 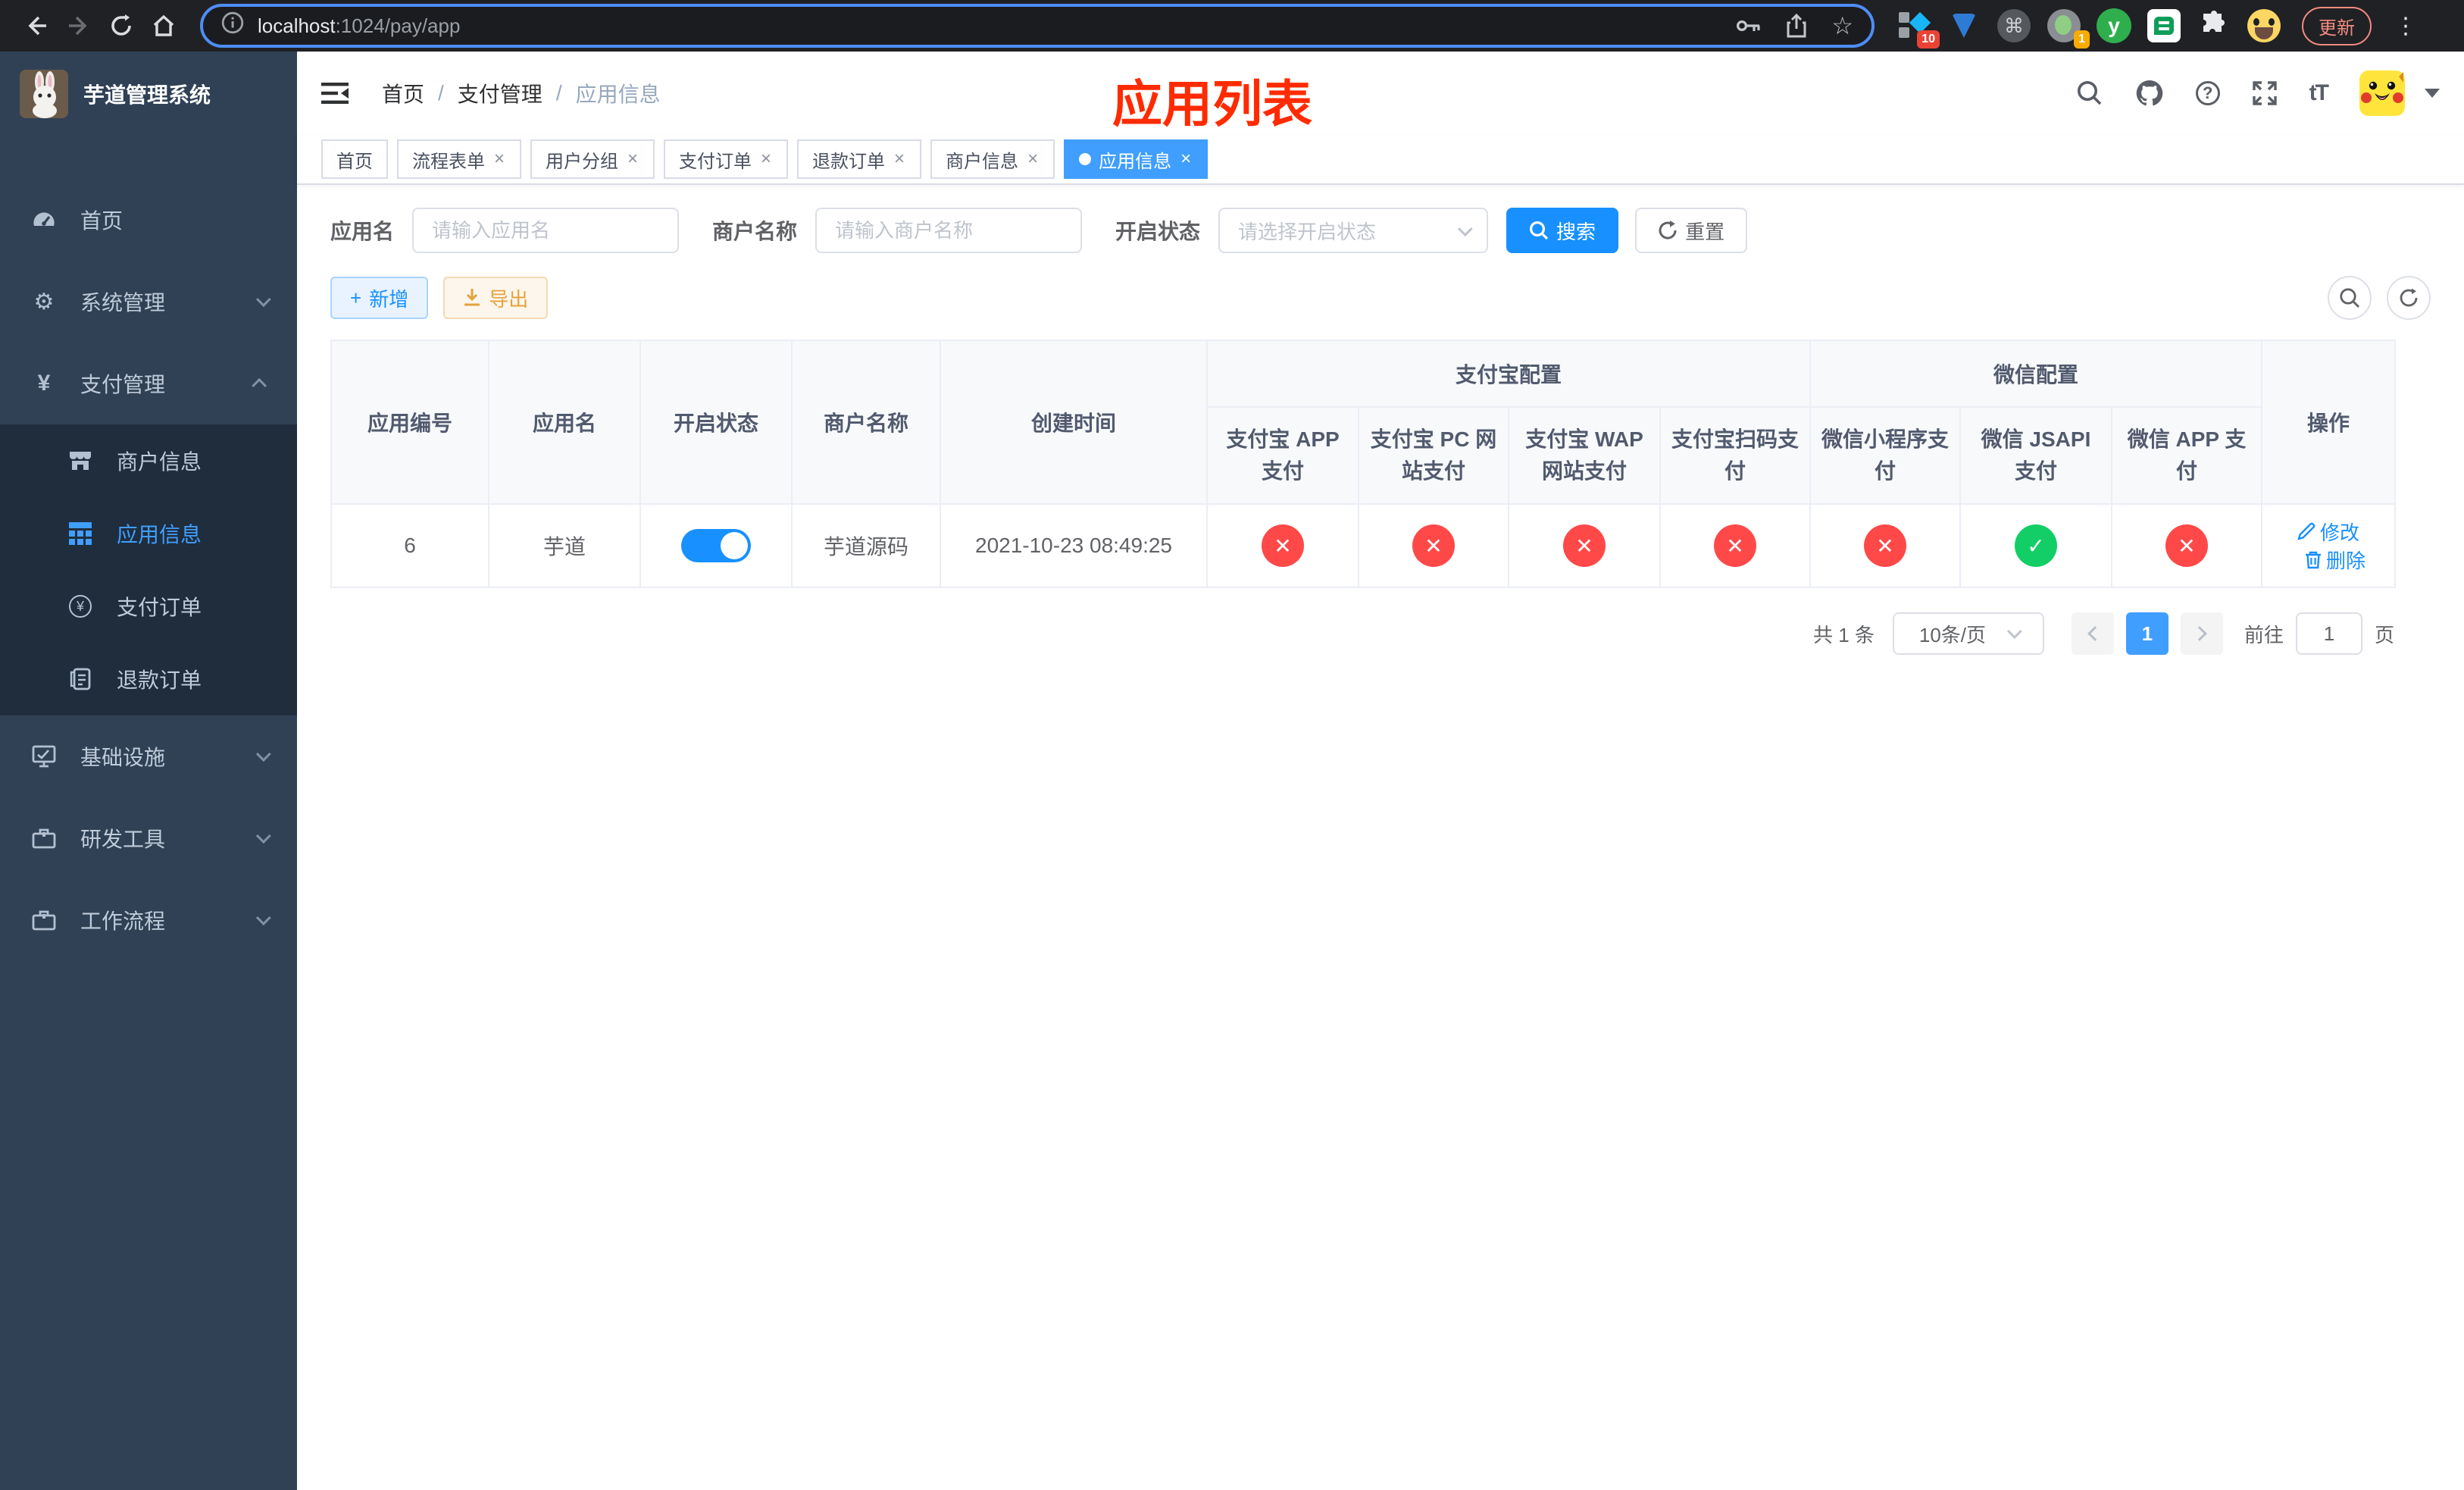 I want to click on payment-submenu: 商户信息 应用信息 ¥ 支付订单 退款订单, so click(x=148, y=570).